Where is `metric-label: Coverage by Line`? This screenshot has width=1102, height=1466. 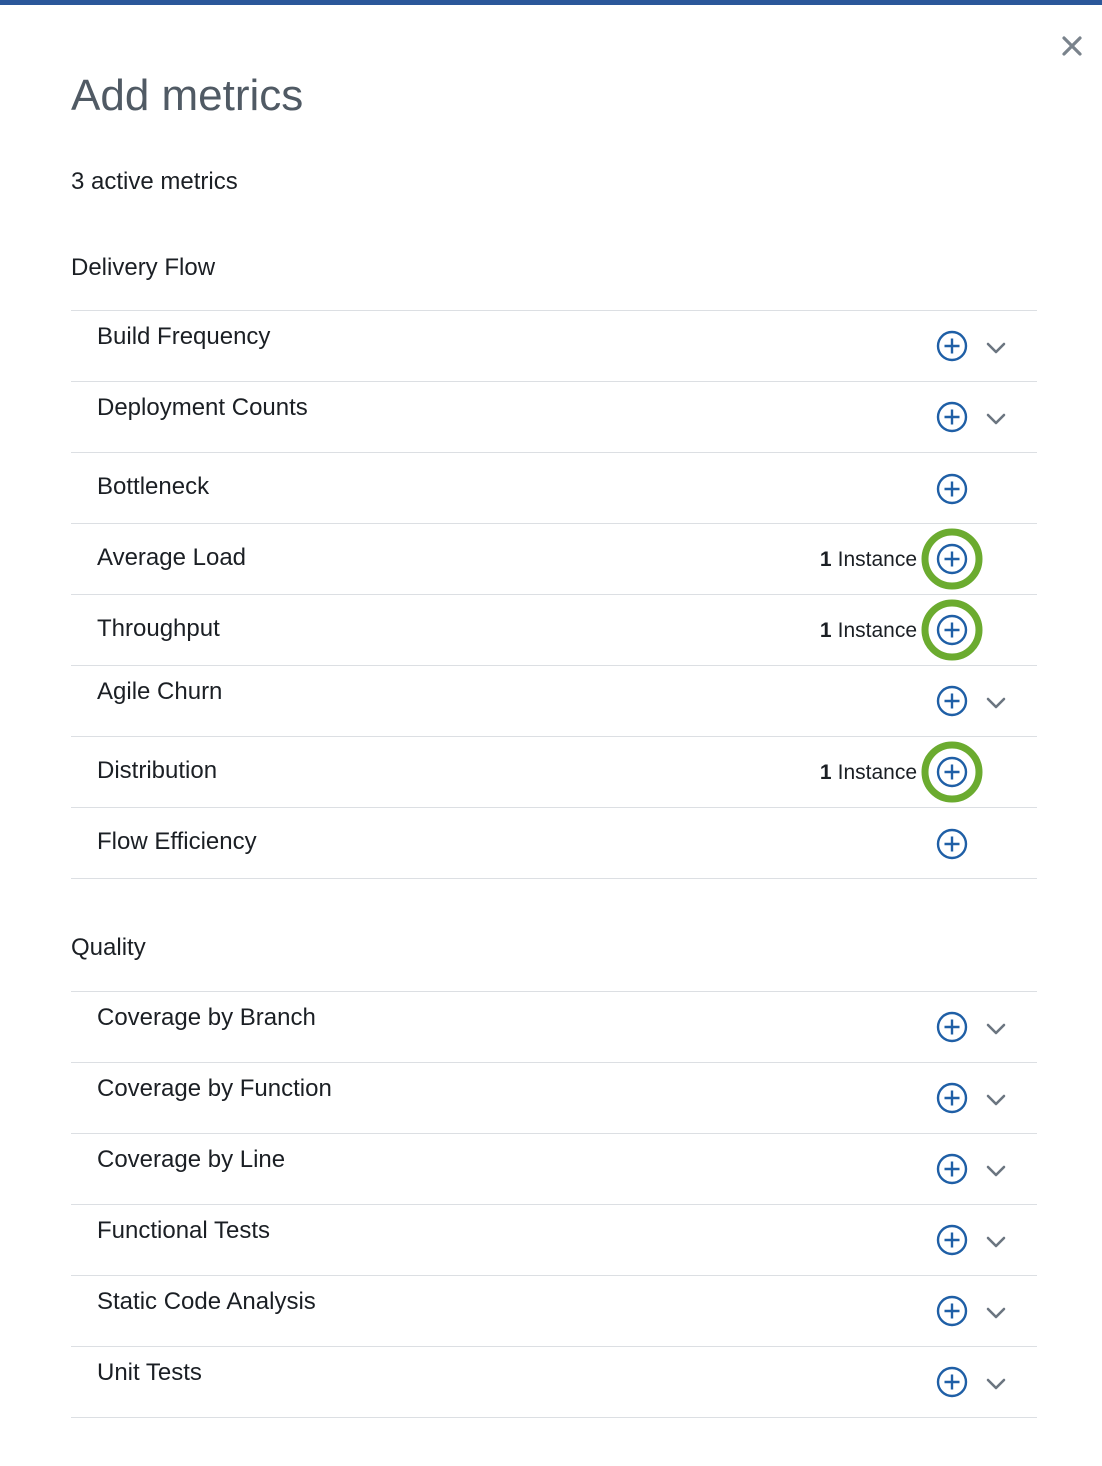
metric-label: Coverage by Line is located at coordinates (191, 1159).